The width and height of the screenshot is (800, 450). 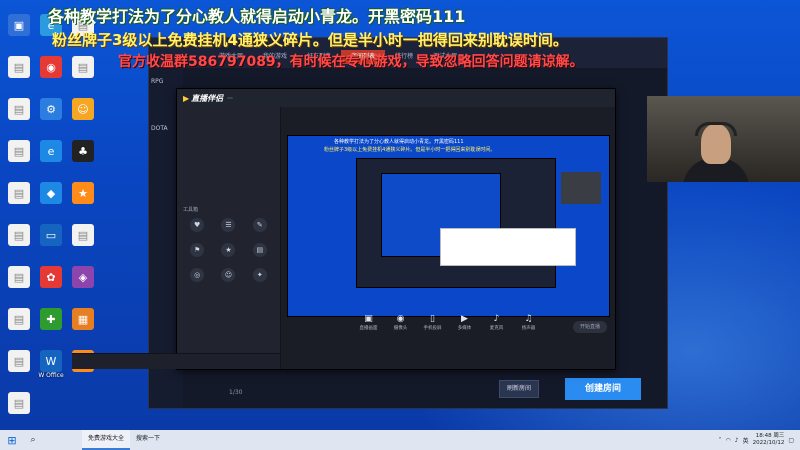 I want to click on desktop-icon: WW Office, so click(x=51, y=368).